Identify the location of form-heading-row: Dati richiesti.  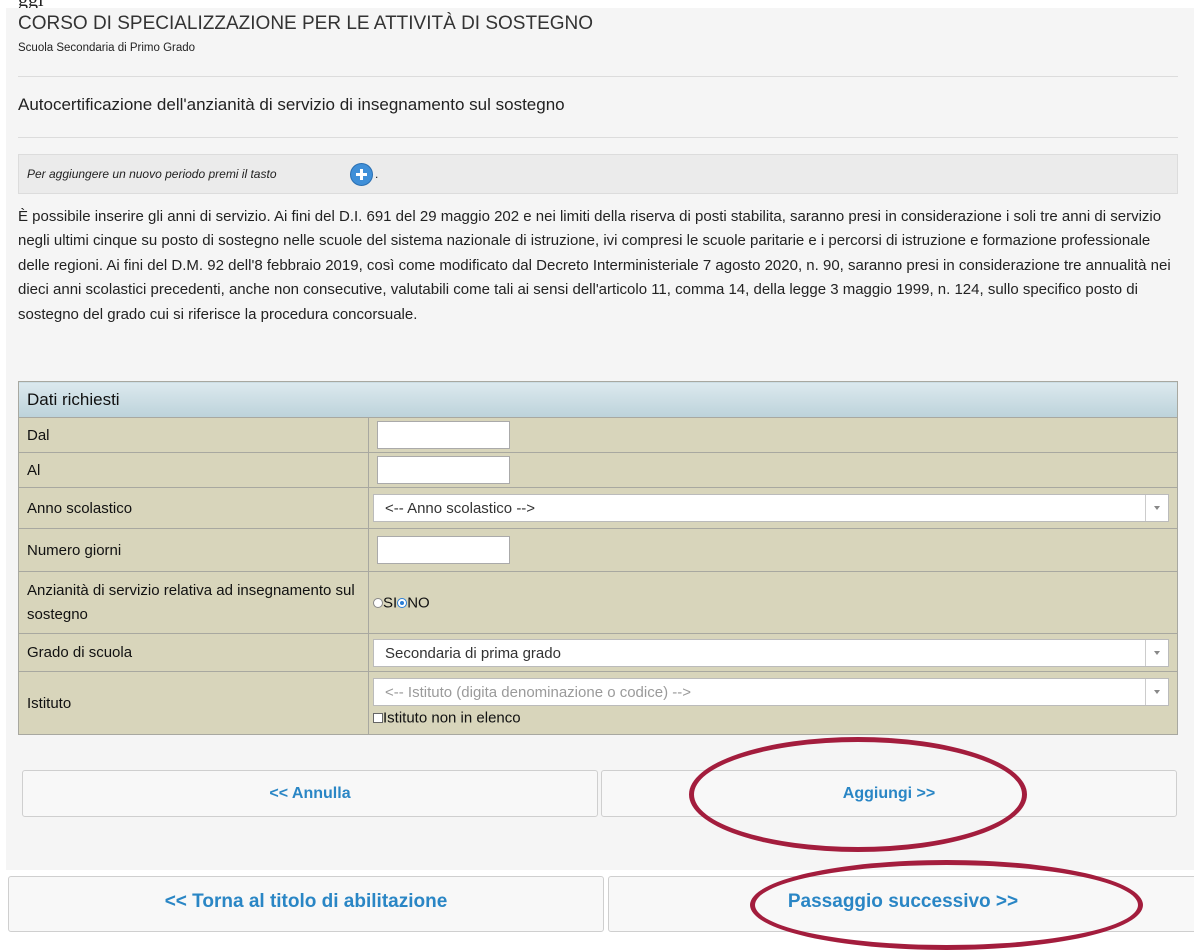
(598, 399).